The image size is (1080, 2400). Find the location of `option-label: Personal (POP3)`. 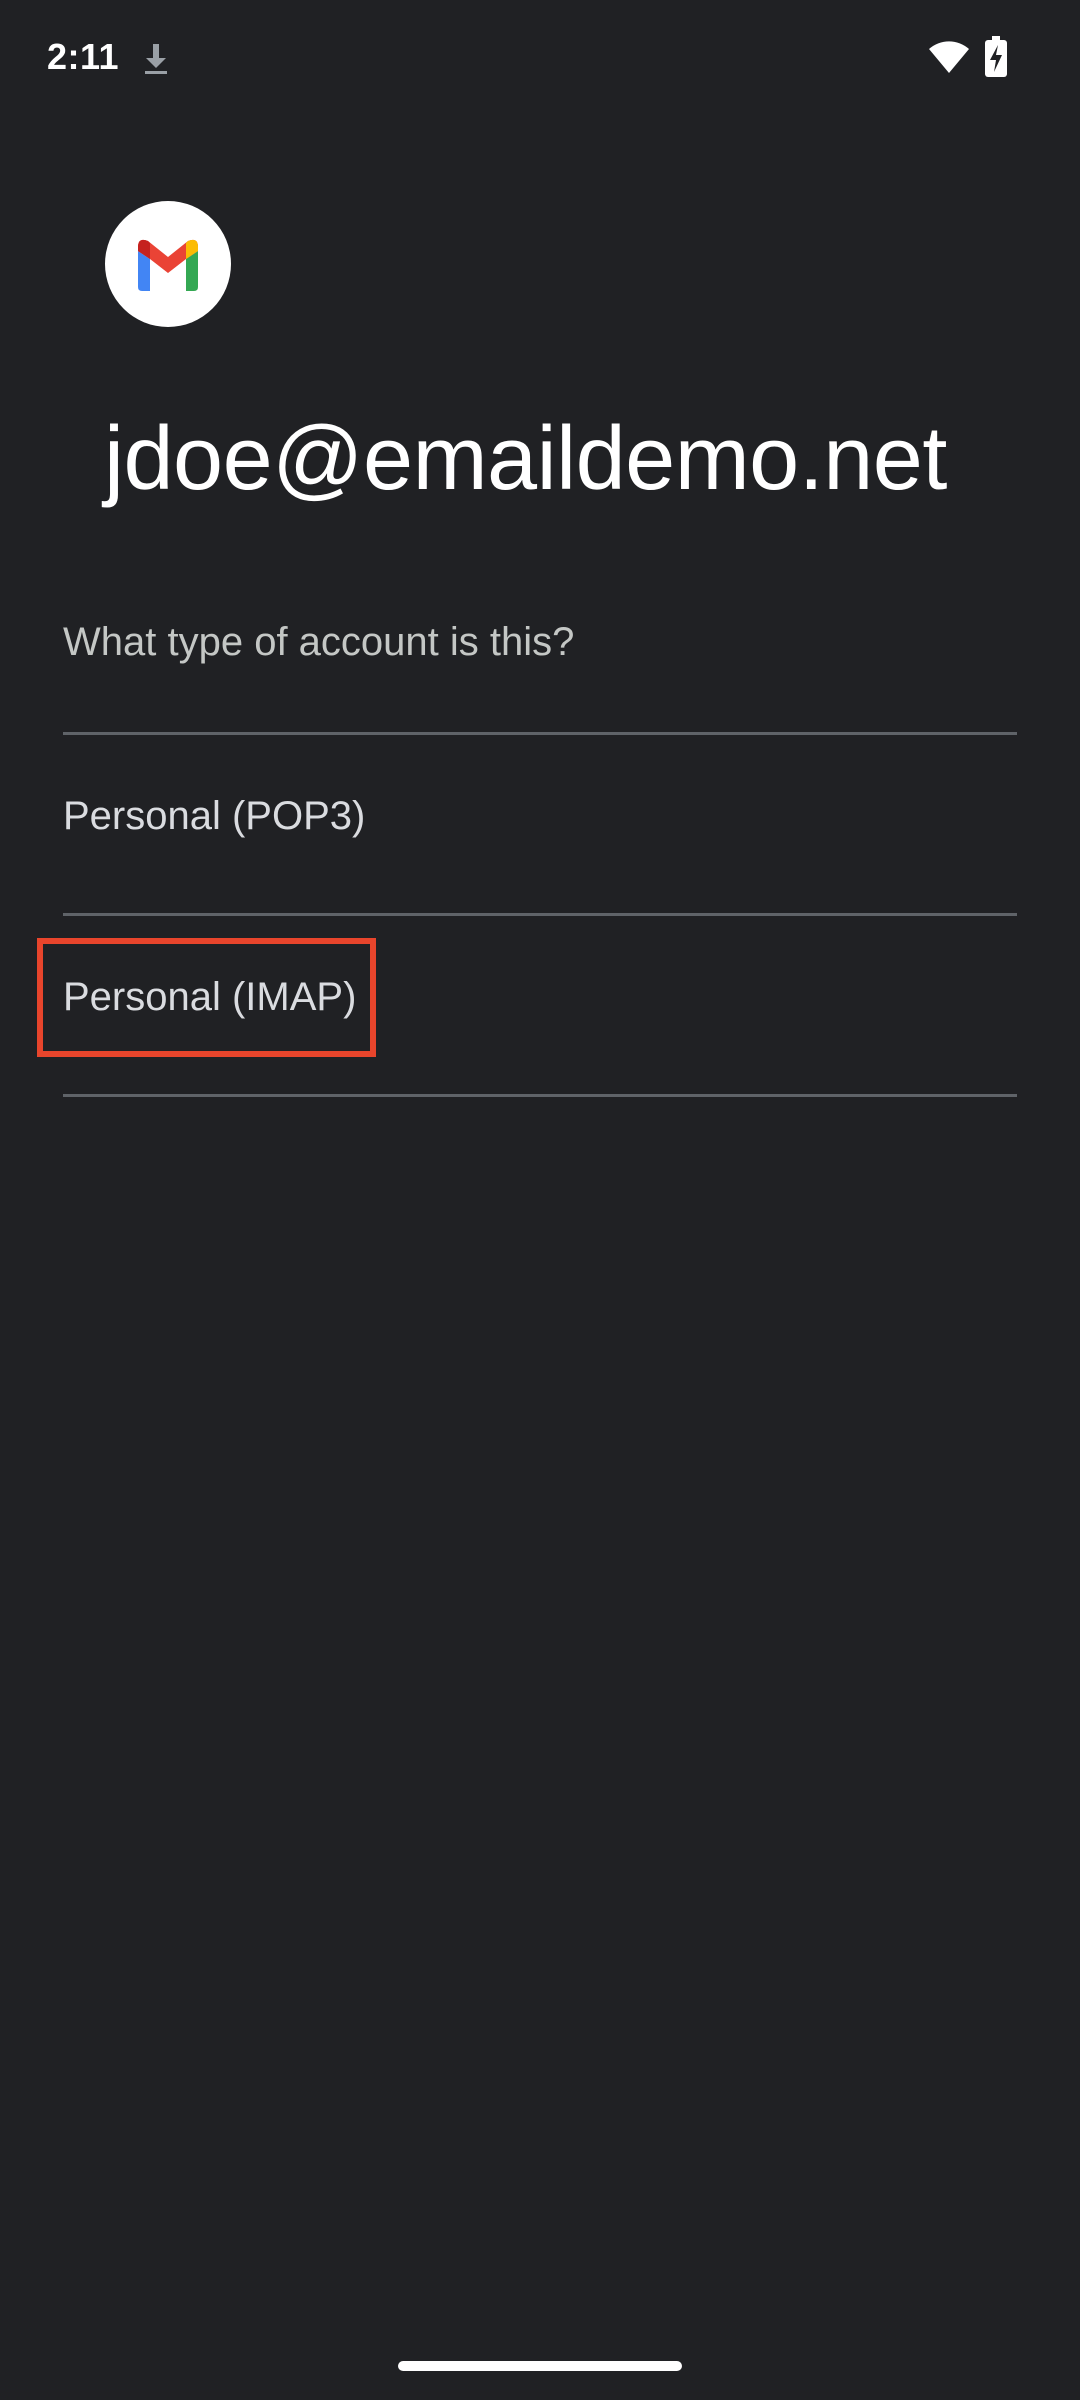

option-label: Personal (POP3) is located at coordinates (214, 816).